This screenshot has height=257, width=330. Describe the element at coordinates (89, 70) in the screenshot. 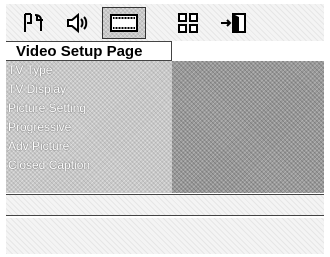

I see `menu-item-tv-type: TV Type` at that location.